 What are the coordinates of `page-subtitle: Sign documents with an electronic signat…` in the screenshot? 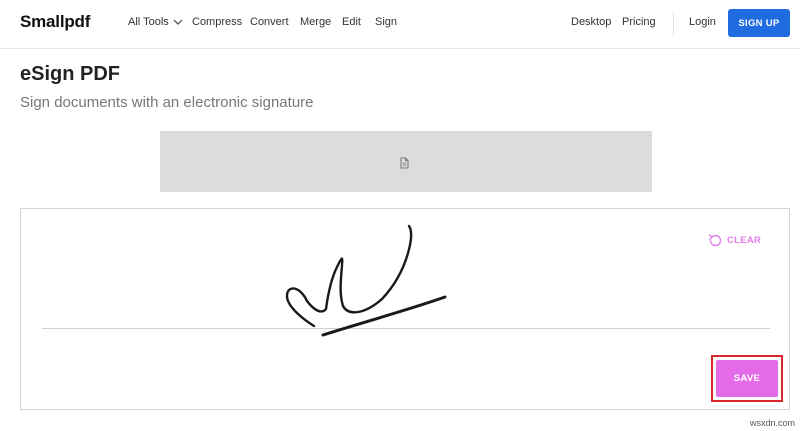 It's located at (167, 102).